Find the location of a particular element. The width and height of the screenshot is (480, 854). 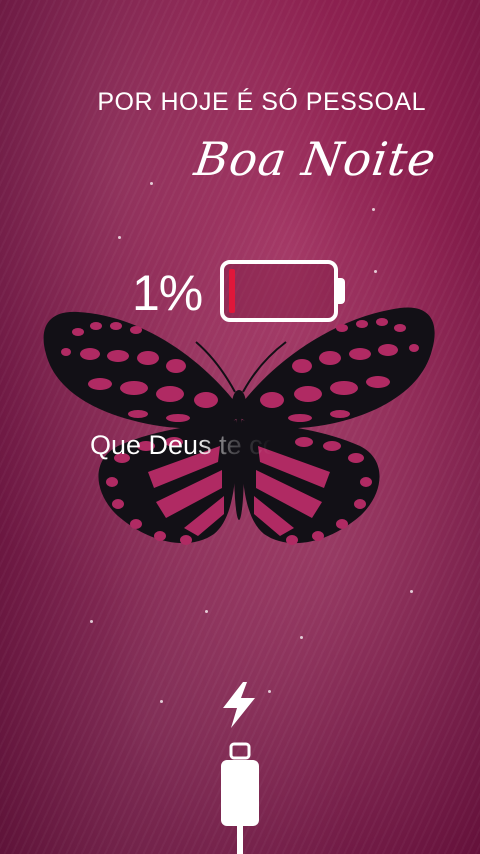

subtitle-text: Que Deus te cob is located at coordinates (191, 445).